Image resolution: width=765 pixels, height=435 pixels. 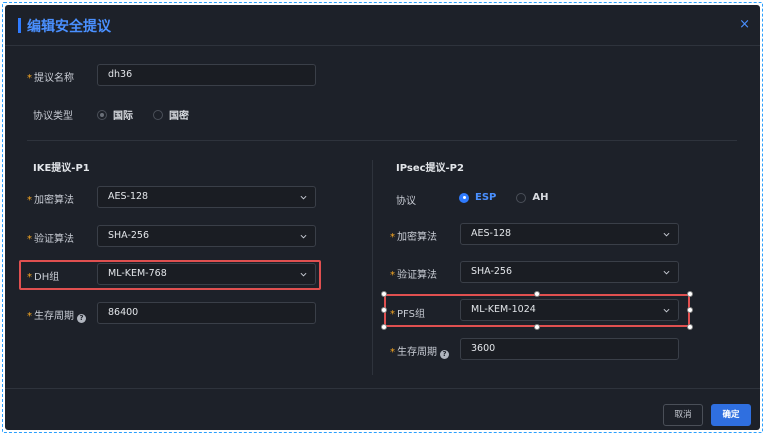 What do you see at coordinates (372, 267) in the screenshot?
I see `column-divider` at bounding box center [372, 267].